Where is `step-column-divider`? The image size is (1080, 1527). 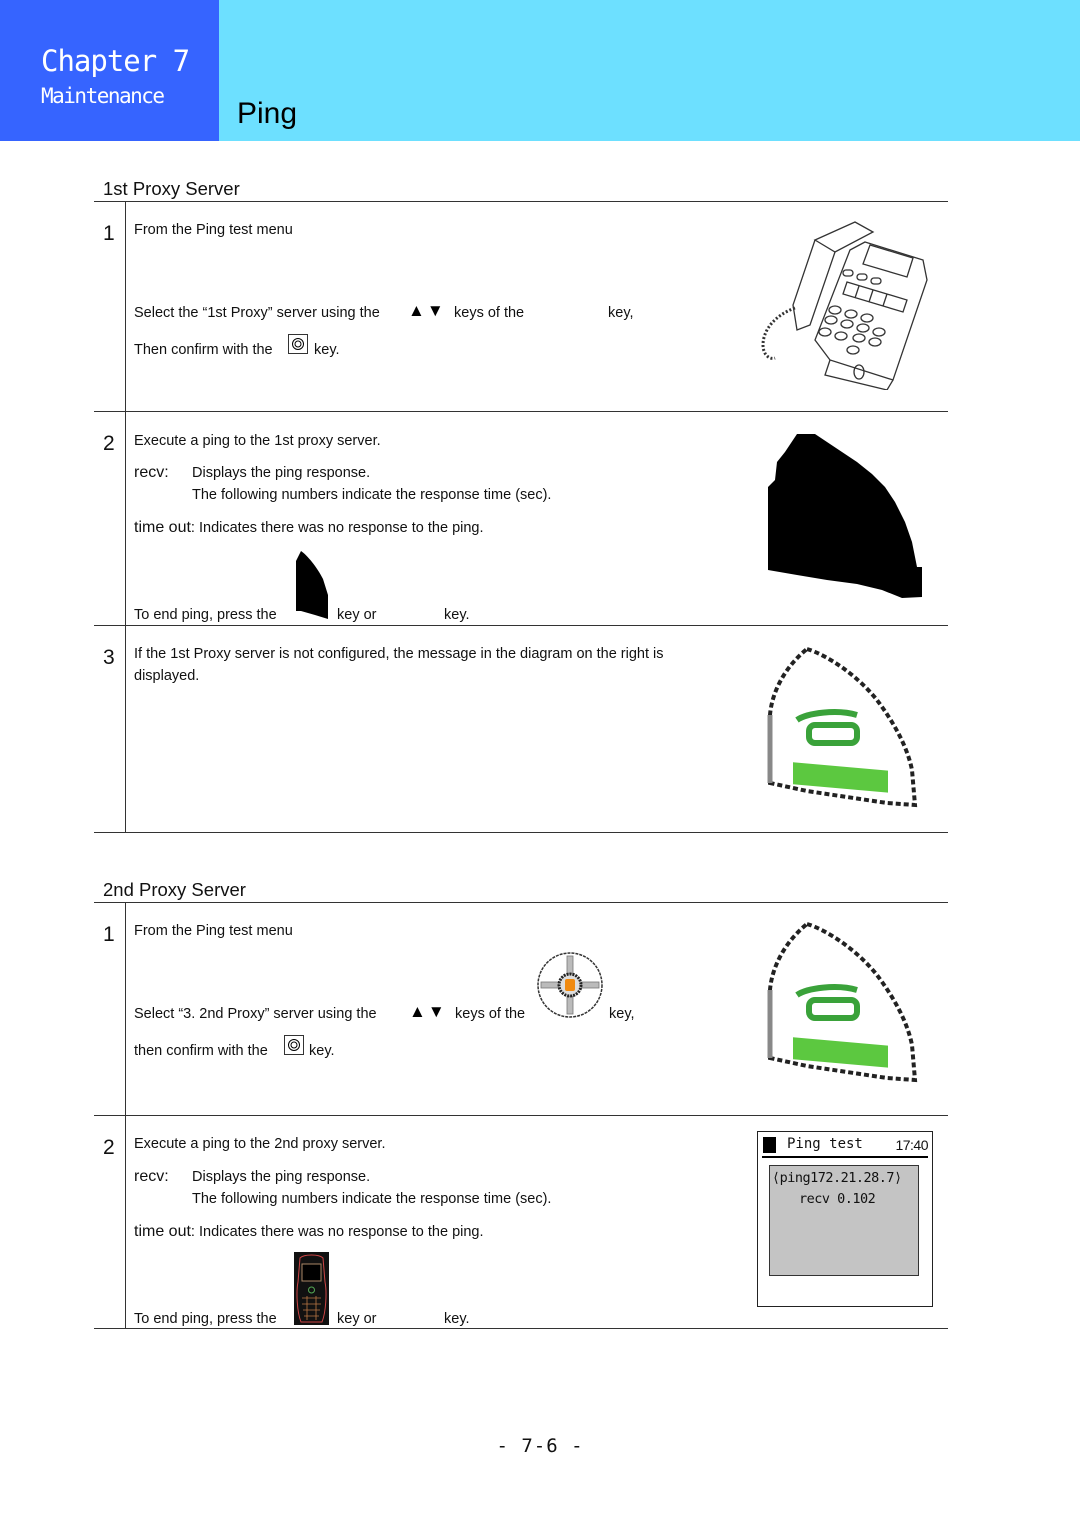
step-column-divider is located at coordinates (125, 516).